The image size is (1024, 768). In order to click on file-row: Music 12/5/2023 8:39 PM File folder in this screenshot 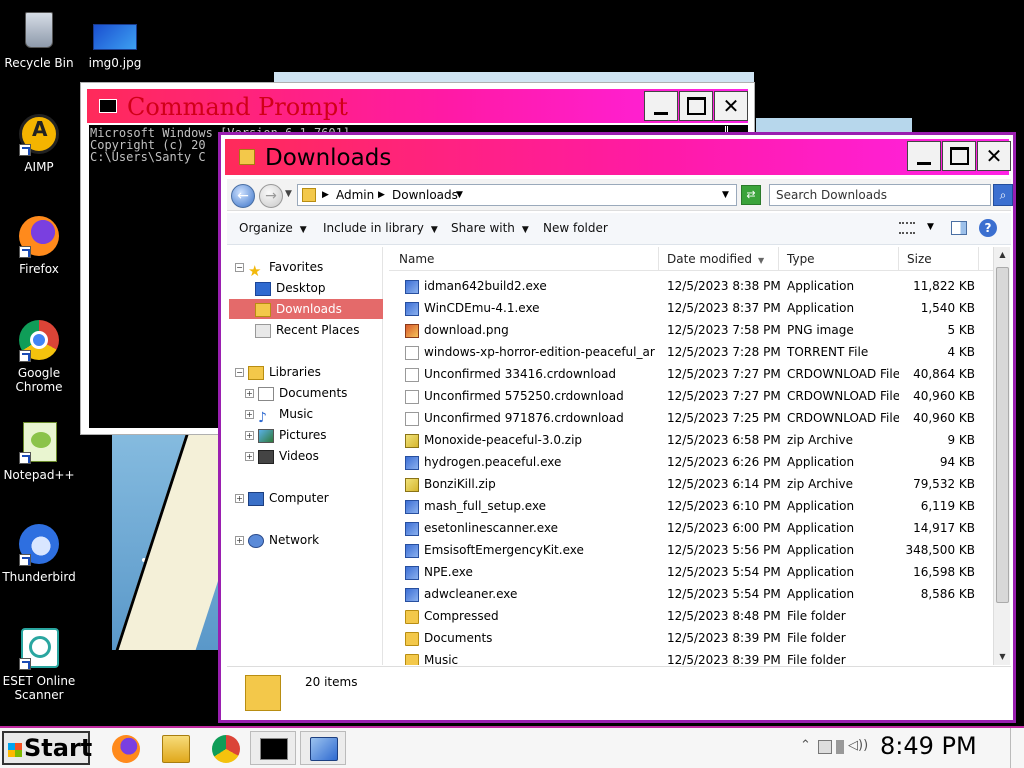, I will do `click(691, 657)`.